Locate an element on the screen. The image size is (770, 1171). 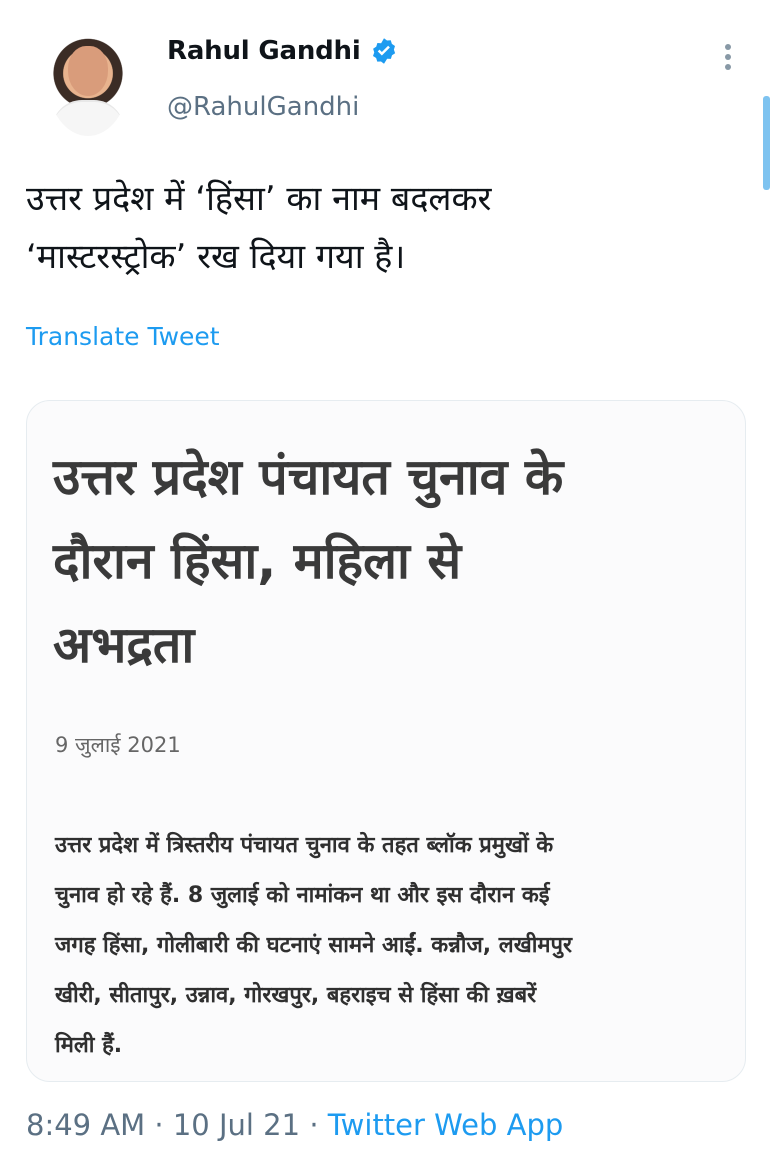
author-handle: @RahulGandhi is located at coordinates (263, 107).